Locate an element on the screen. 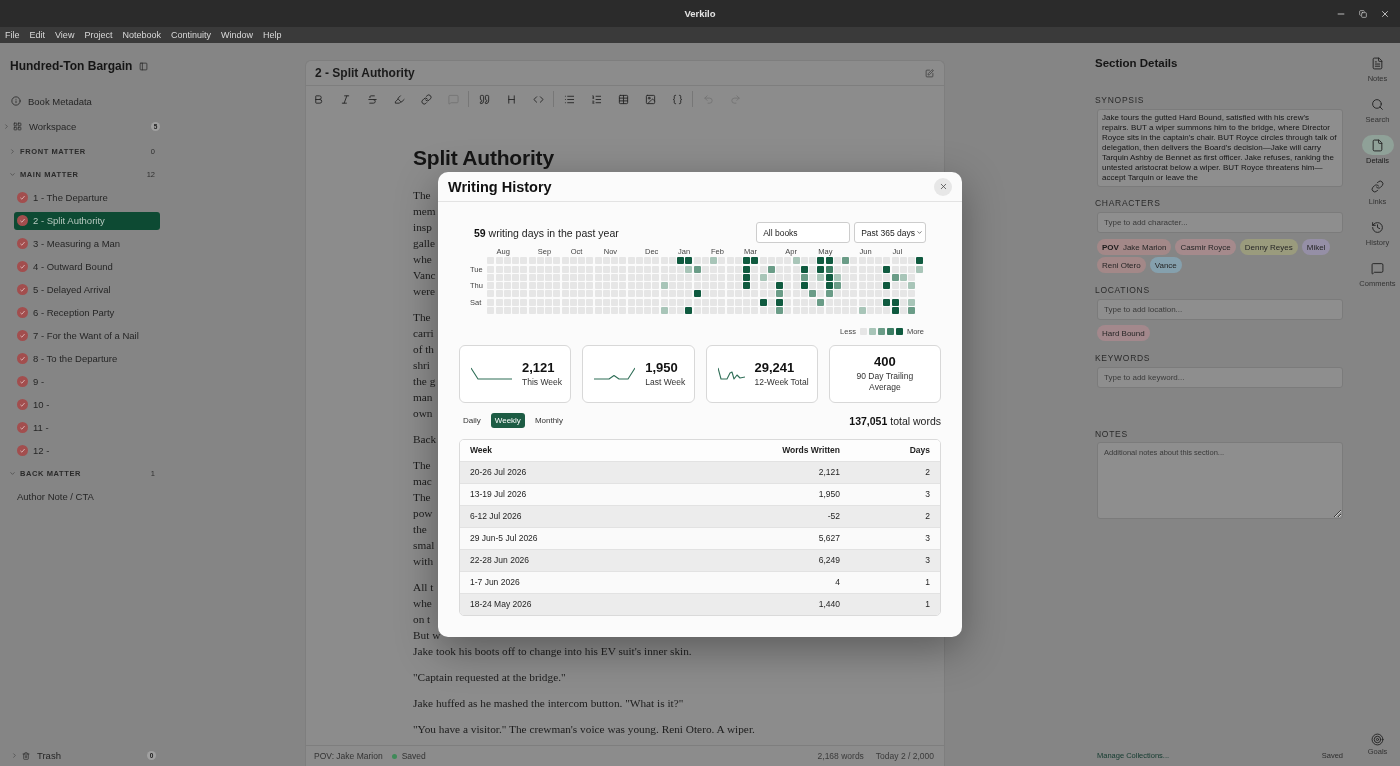  field-label: LOCATIONS is located at coordinates (1123, 290).